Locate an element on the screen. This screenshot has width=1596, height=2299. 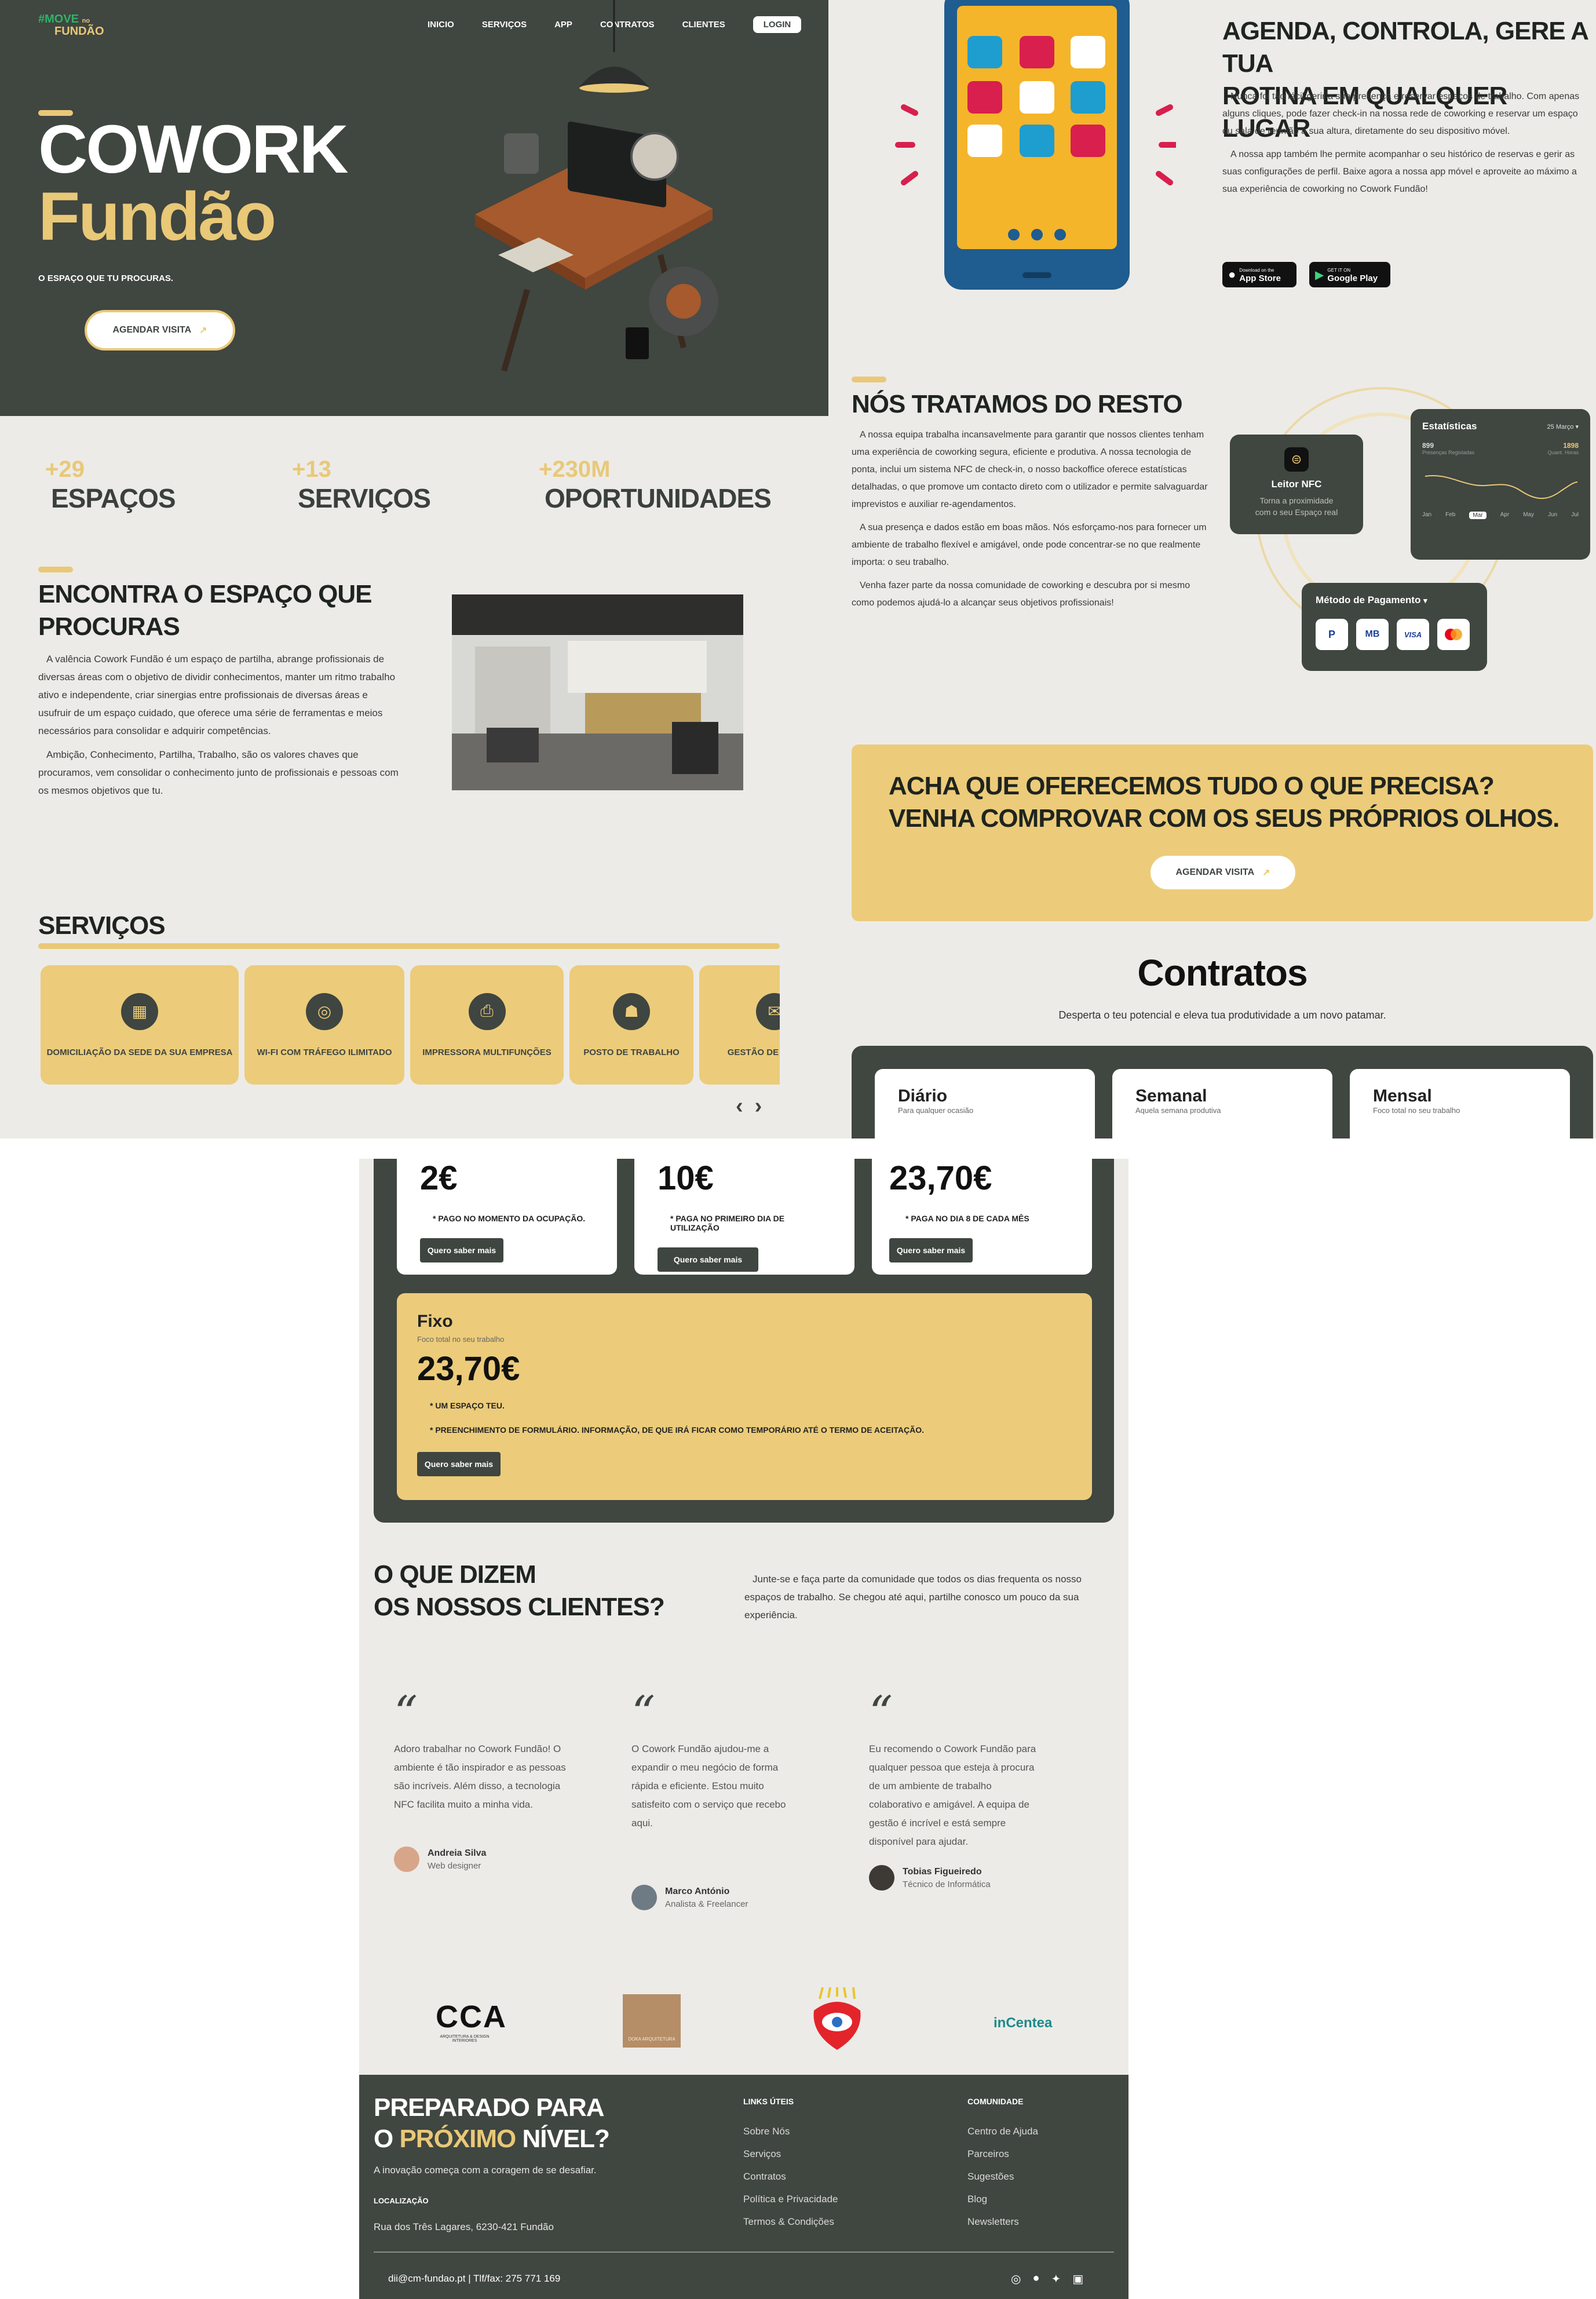
logo-text-top: #MOVE is located at coordinates (59, 19).